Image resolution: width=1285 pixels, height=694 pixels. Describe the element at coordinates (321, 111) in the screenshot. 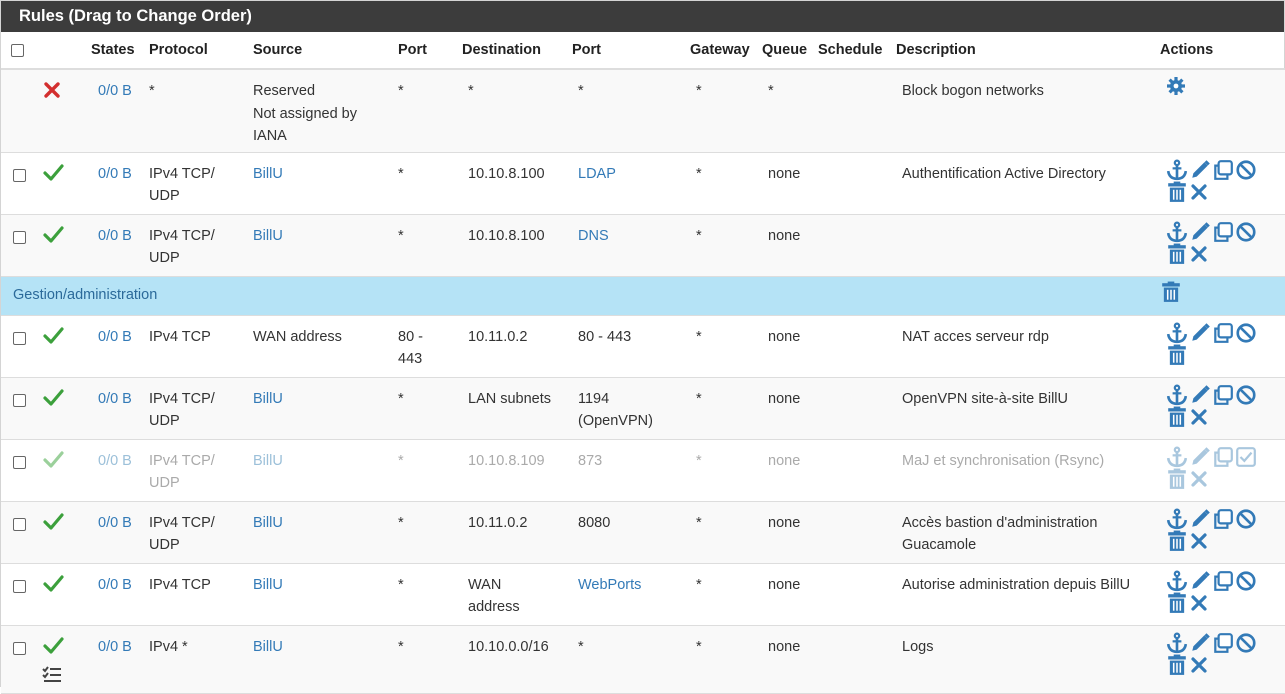

I see `rule-source: Reserved Not assigned by IANA` at that location.